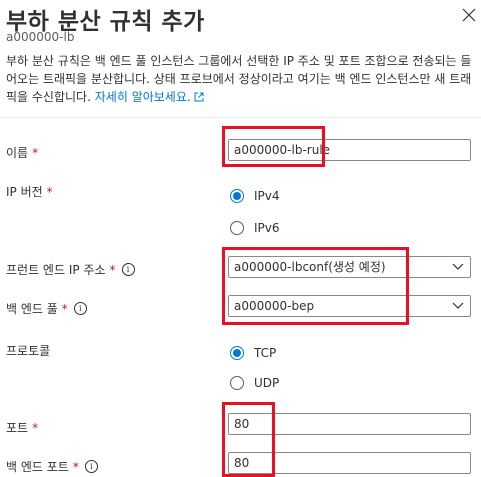  Describe the element at coordinates (24, 192) in the screenshot. I see `ip-version-label-text: IP 버전` at that location.